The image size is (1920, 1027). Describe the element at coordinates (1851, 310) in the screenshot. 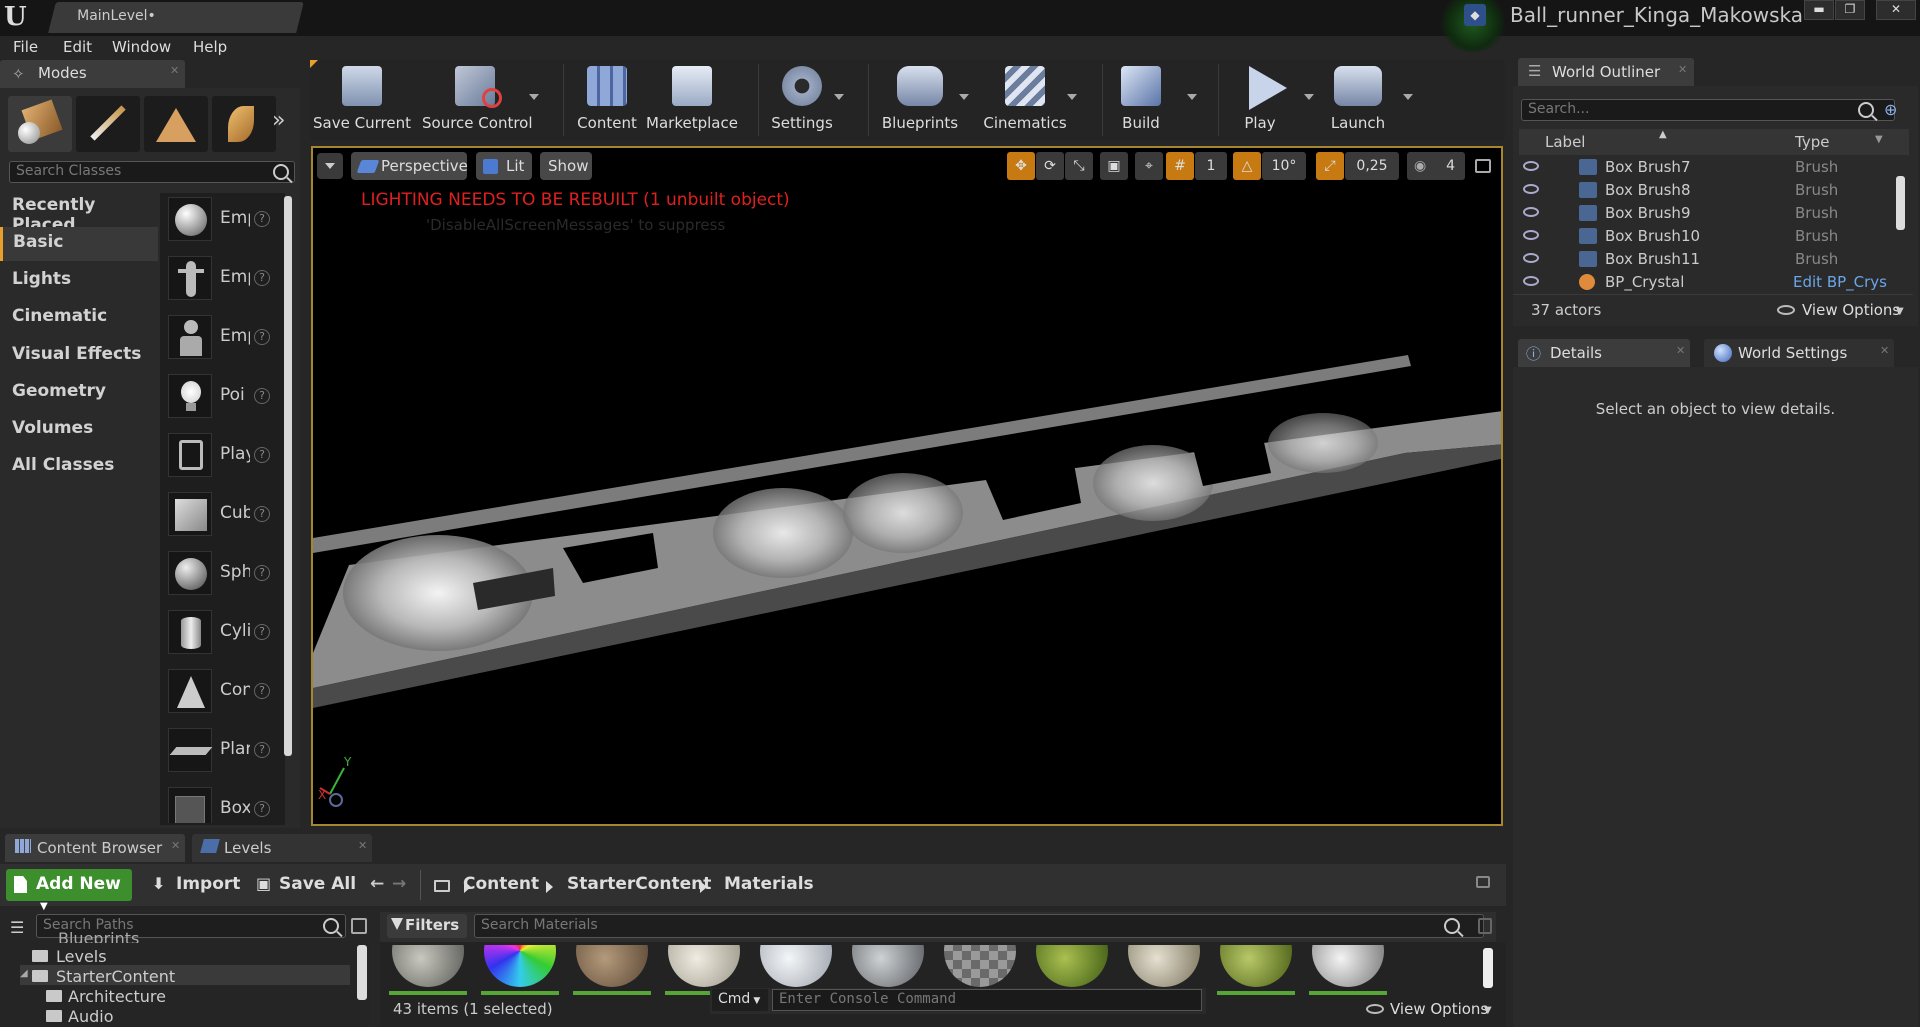

I see `outliner-view-options: View Options` at that location.